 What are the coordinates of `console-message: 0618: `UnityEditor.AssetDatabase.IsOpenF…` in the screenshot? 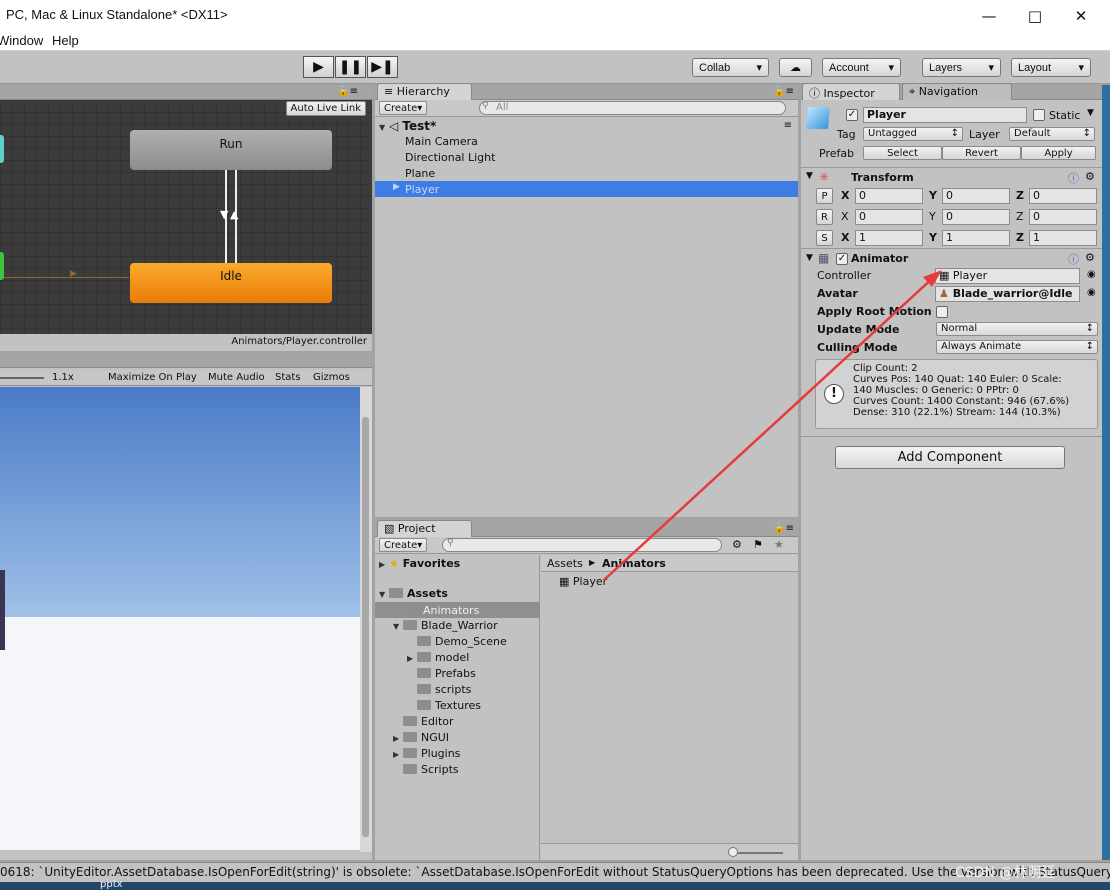 It's located at (555, 872).